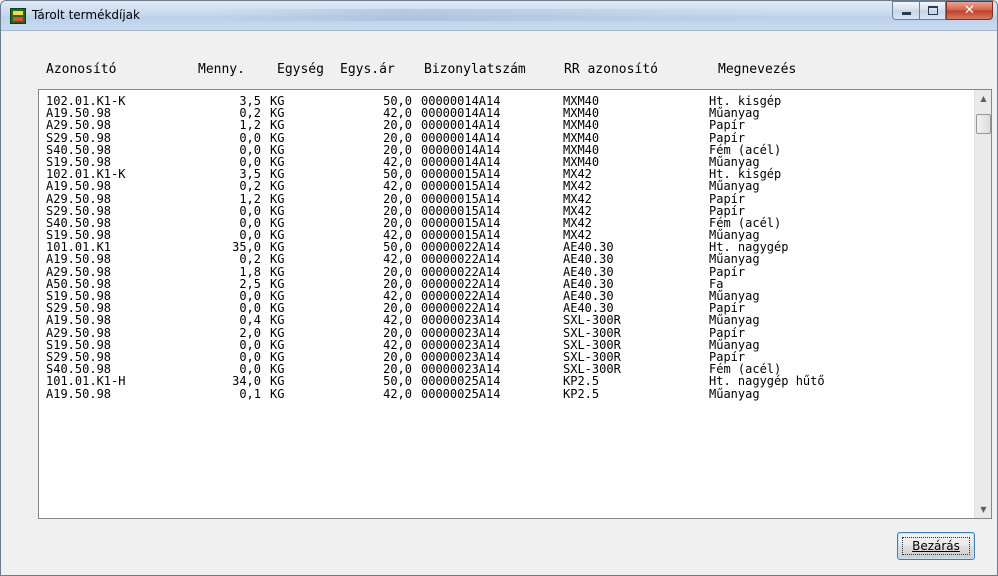 Image resolution: width=998 pixels, height=576 pixels. Describe the element at coordinates (501, 125) in the screenshot. I see `list-item: A29.50.98 1,2 KG 20,0 00000014A14 MXM40 Papír` at that location.